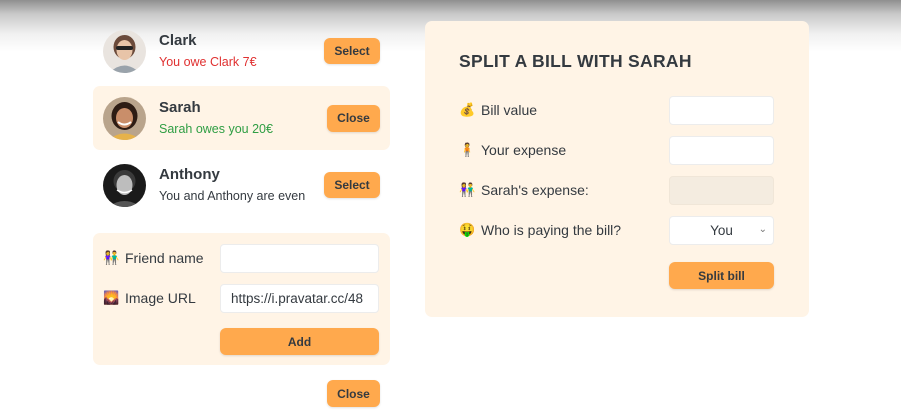 The height and width of the screenshot is (415, 901). I want to click on image-url-label: Image URL, so click(160, 298).